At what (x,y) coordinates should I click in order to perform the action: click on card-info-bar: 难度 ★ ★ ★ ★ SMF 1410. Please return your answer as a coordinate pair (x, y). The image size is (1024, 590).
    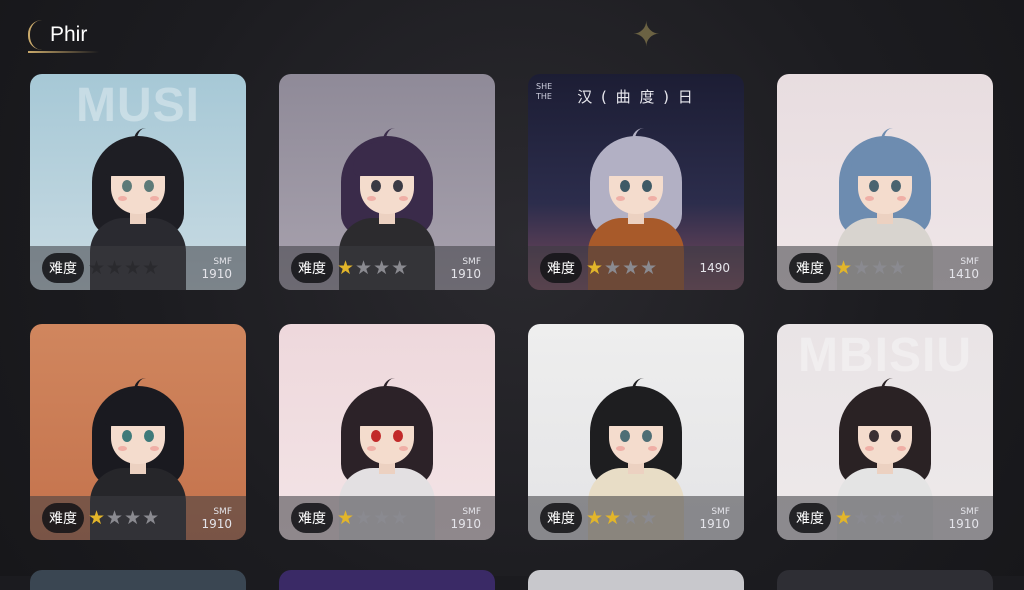
    Looking at the image, I should click on (885, 268).